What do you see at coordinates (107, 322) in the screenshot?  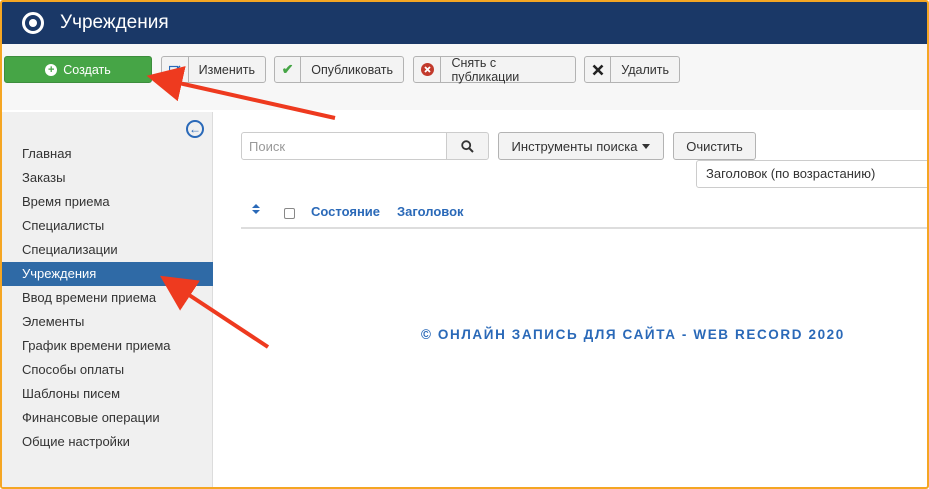 I see `sidebar-item-elements: Элементы` at bounding box center [107, 322].